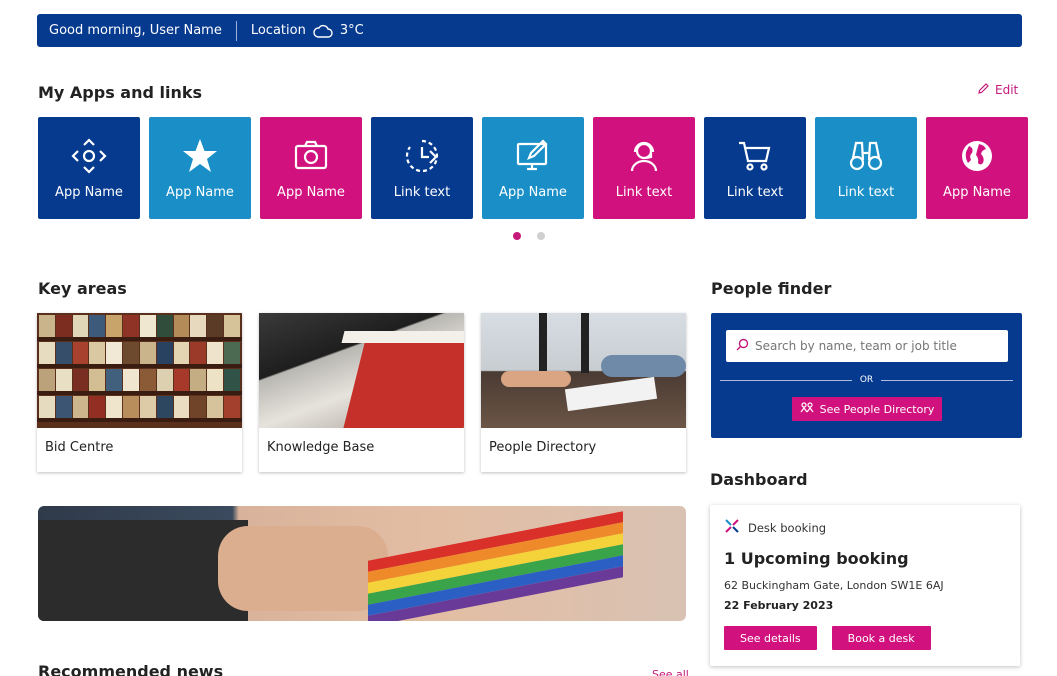 This screenshot has width=1057, height=676. What do you see at coordinates (834, 585) in the screenshot?
I see `booking-address: 62 Buckingham Gate, London SW1E 6AJ` at bounding box center [834, 585].